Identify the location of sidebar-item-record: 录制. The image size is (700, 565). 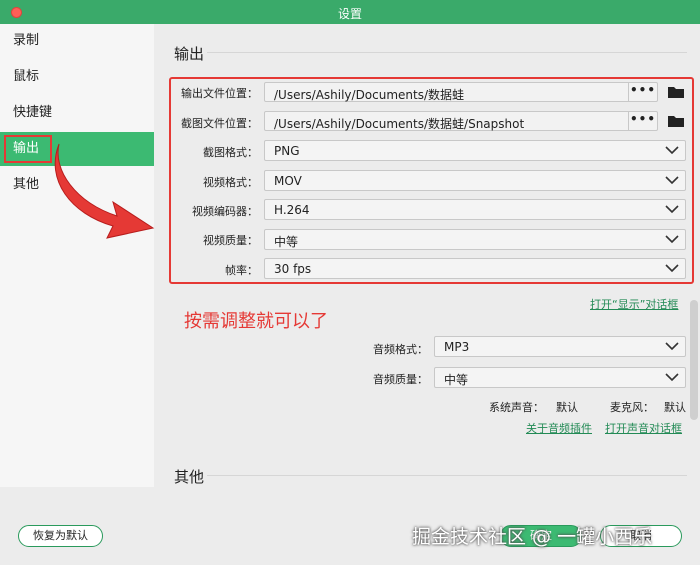
(77, 41).